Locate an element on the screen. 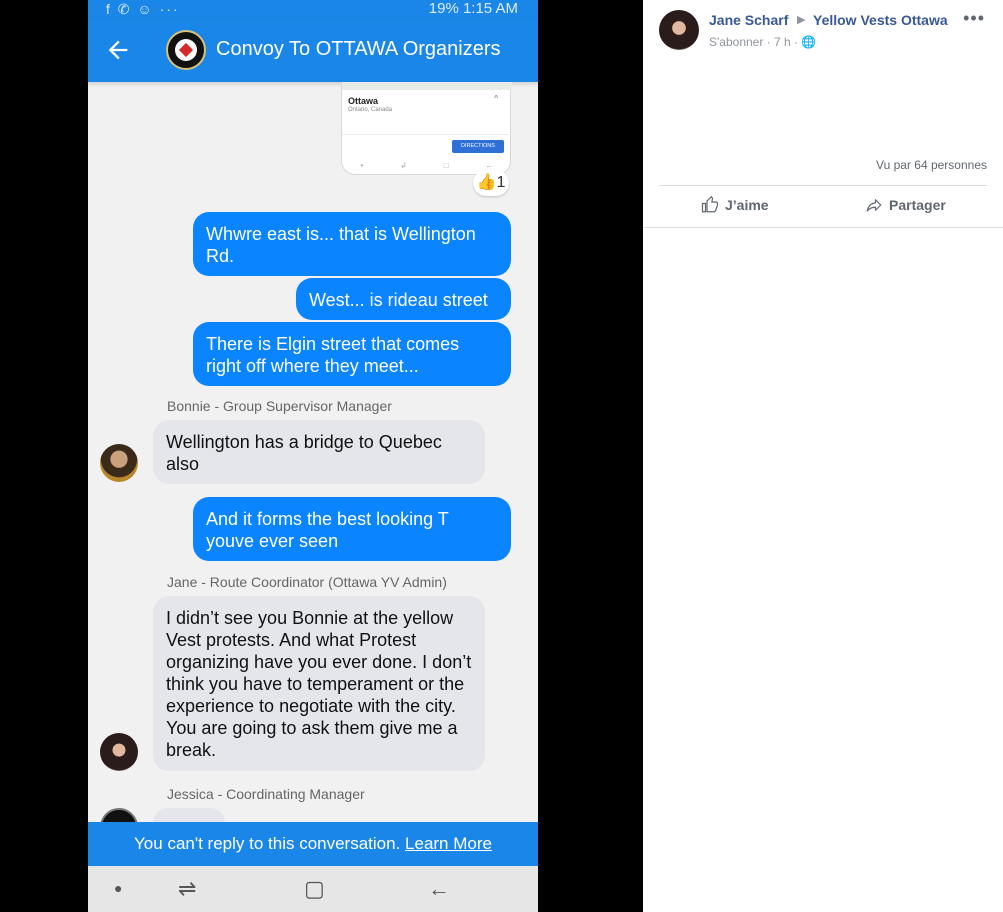 This screenshot has width=1003, height=912. message-bubble: Whwre east is... that is Wellington Rd. is located at coordinates (352, 244).